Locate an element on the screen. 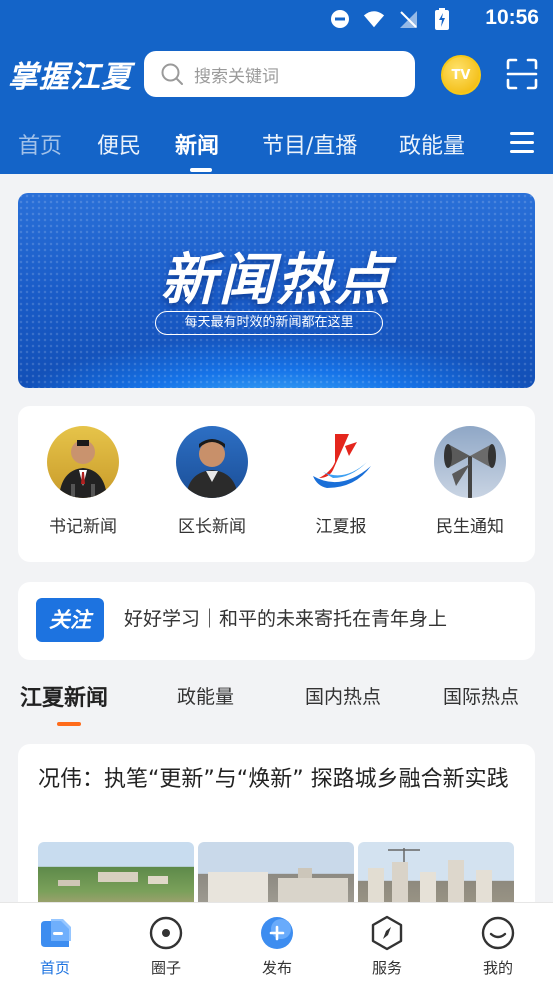 The image size is (553, 983). notice-text: 好好学习｜和平的未来寄托在青年身上 is located at coordinates (286, 619).